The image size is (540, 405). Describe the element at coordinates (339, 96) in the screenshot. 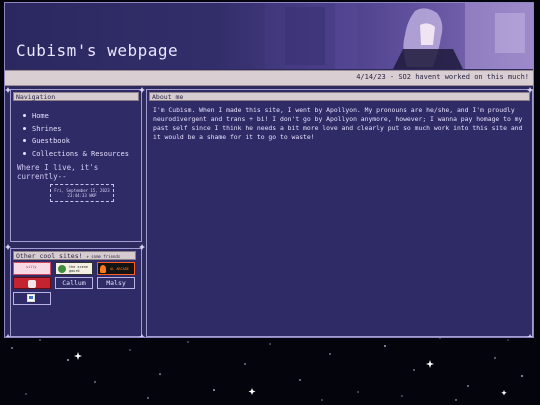

I see `about-panel-title: About me` at that location.